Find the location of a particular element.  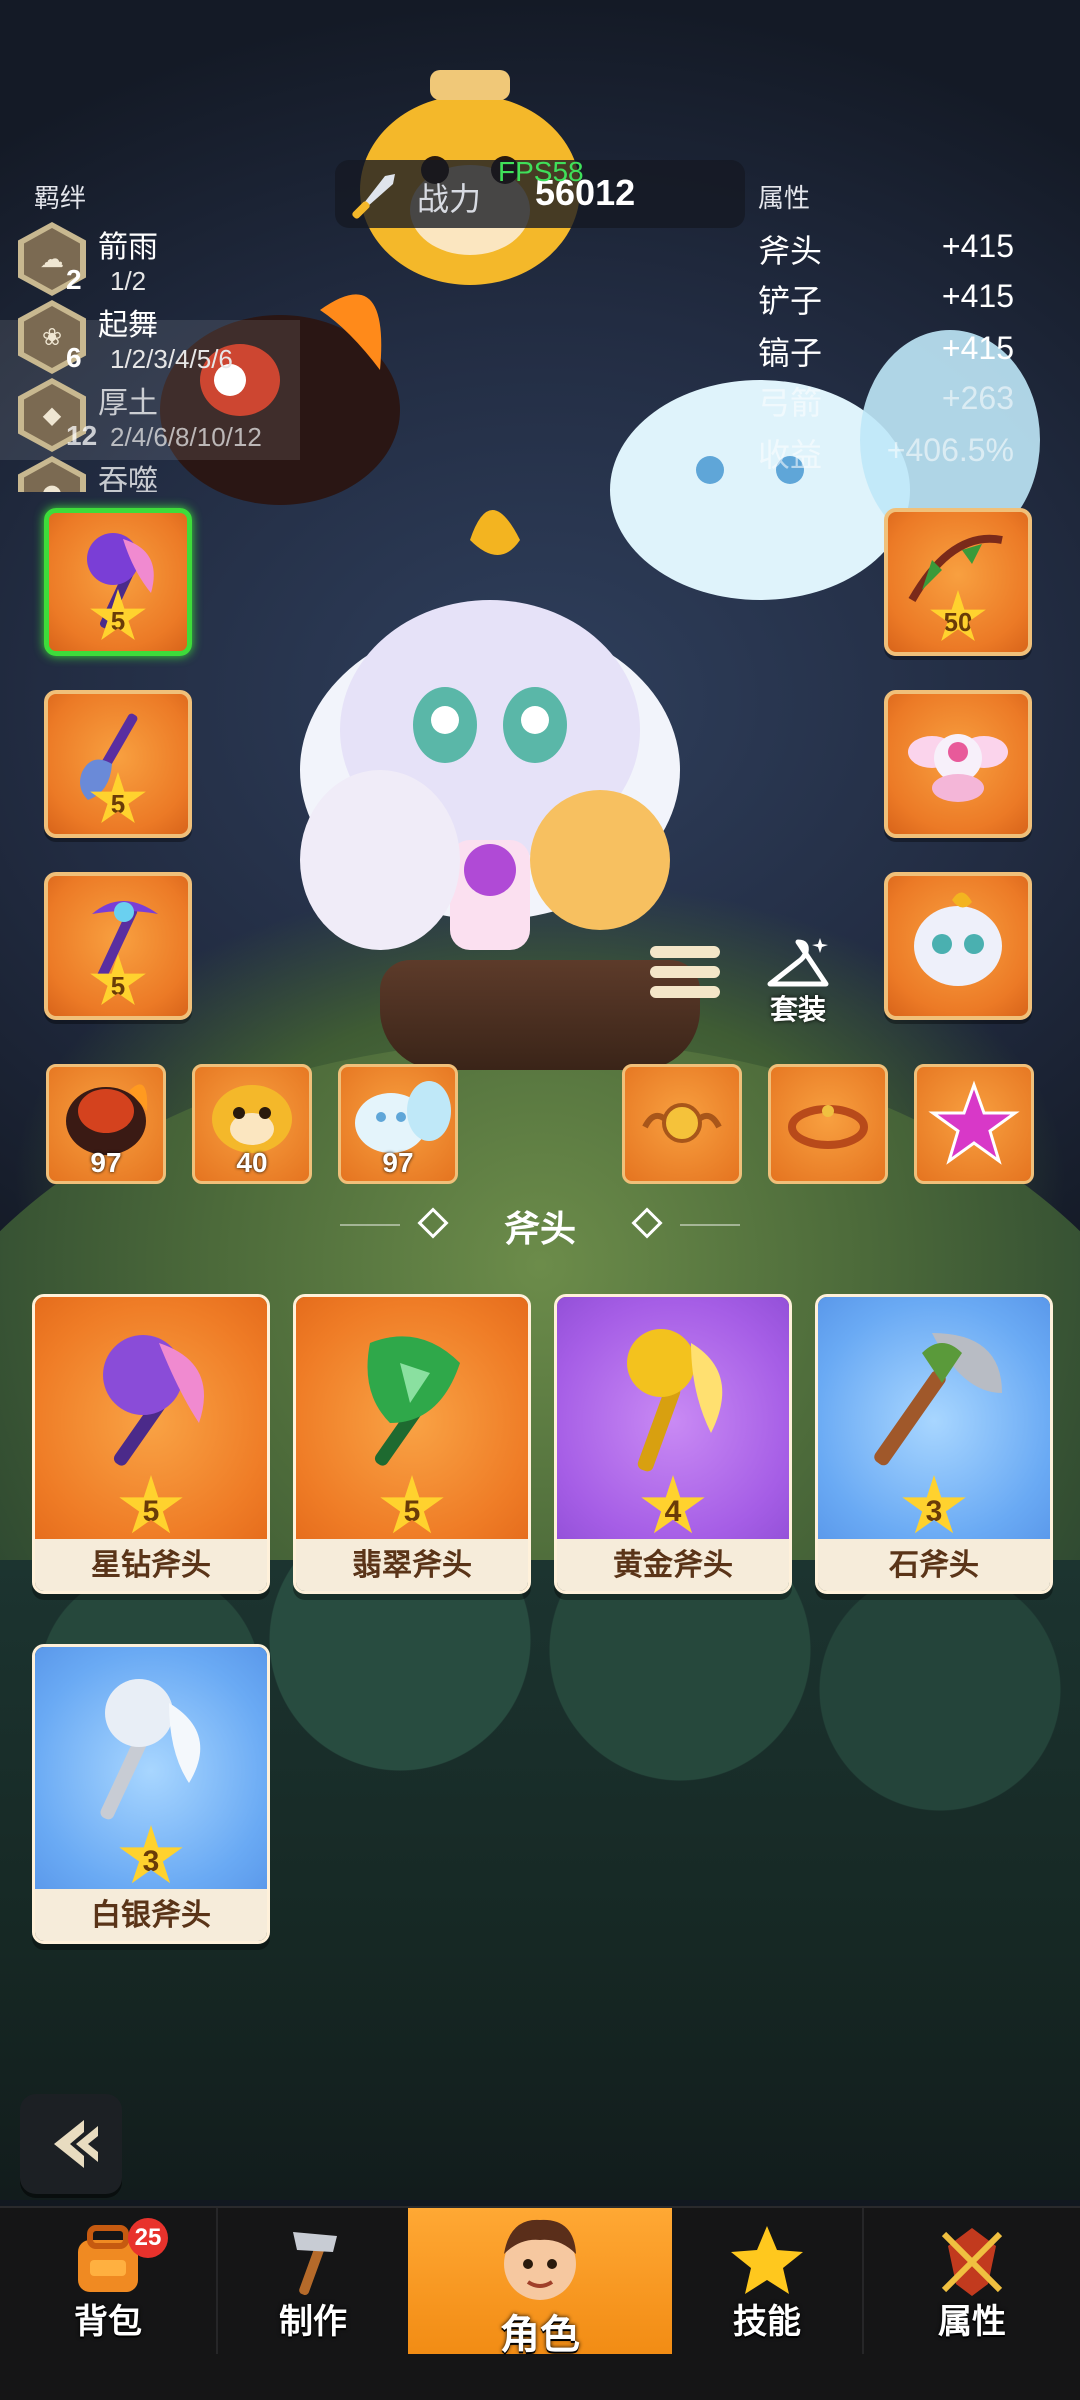

star-icon is located at coordinates (767, 2260).